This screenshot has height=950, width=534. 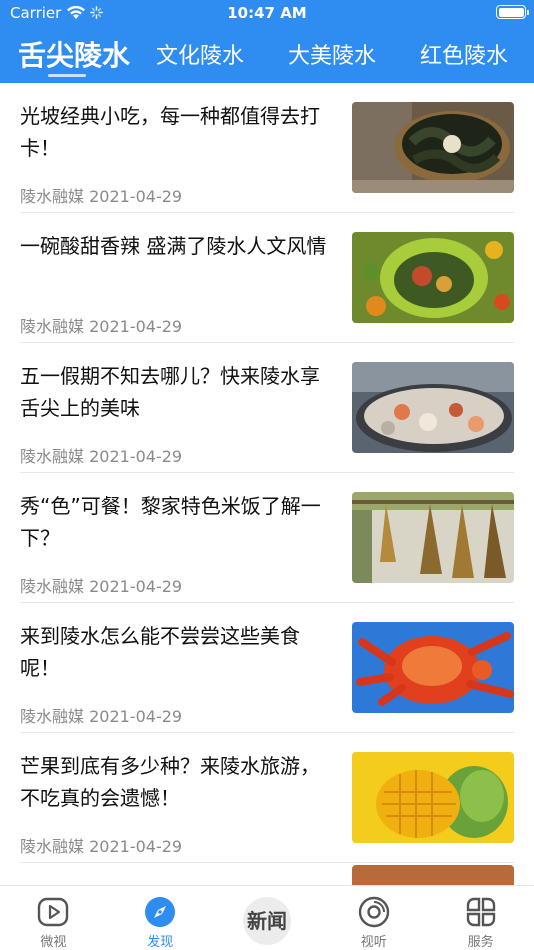 I want to click on article-item: 光坡经典小吃，每一种都值得去打卡！ 陵水融媒 2021-04-29, so click(x=267, y=148).